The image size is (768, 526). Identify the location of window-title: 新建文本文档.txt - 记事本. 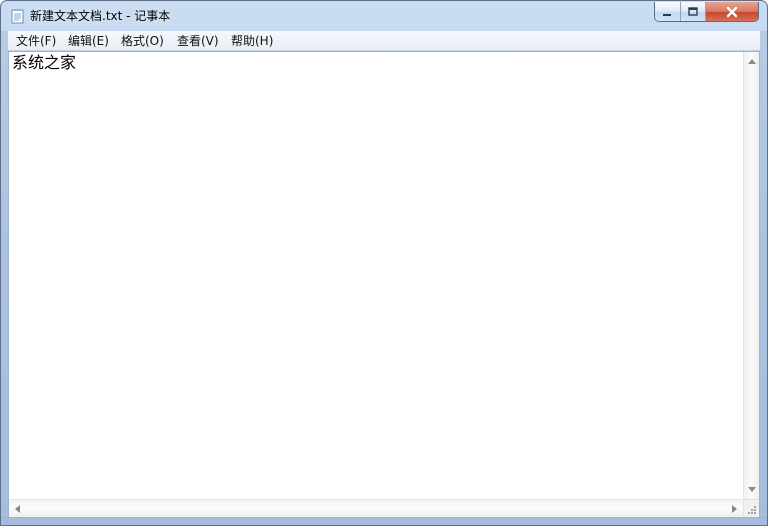
(100, 16).